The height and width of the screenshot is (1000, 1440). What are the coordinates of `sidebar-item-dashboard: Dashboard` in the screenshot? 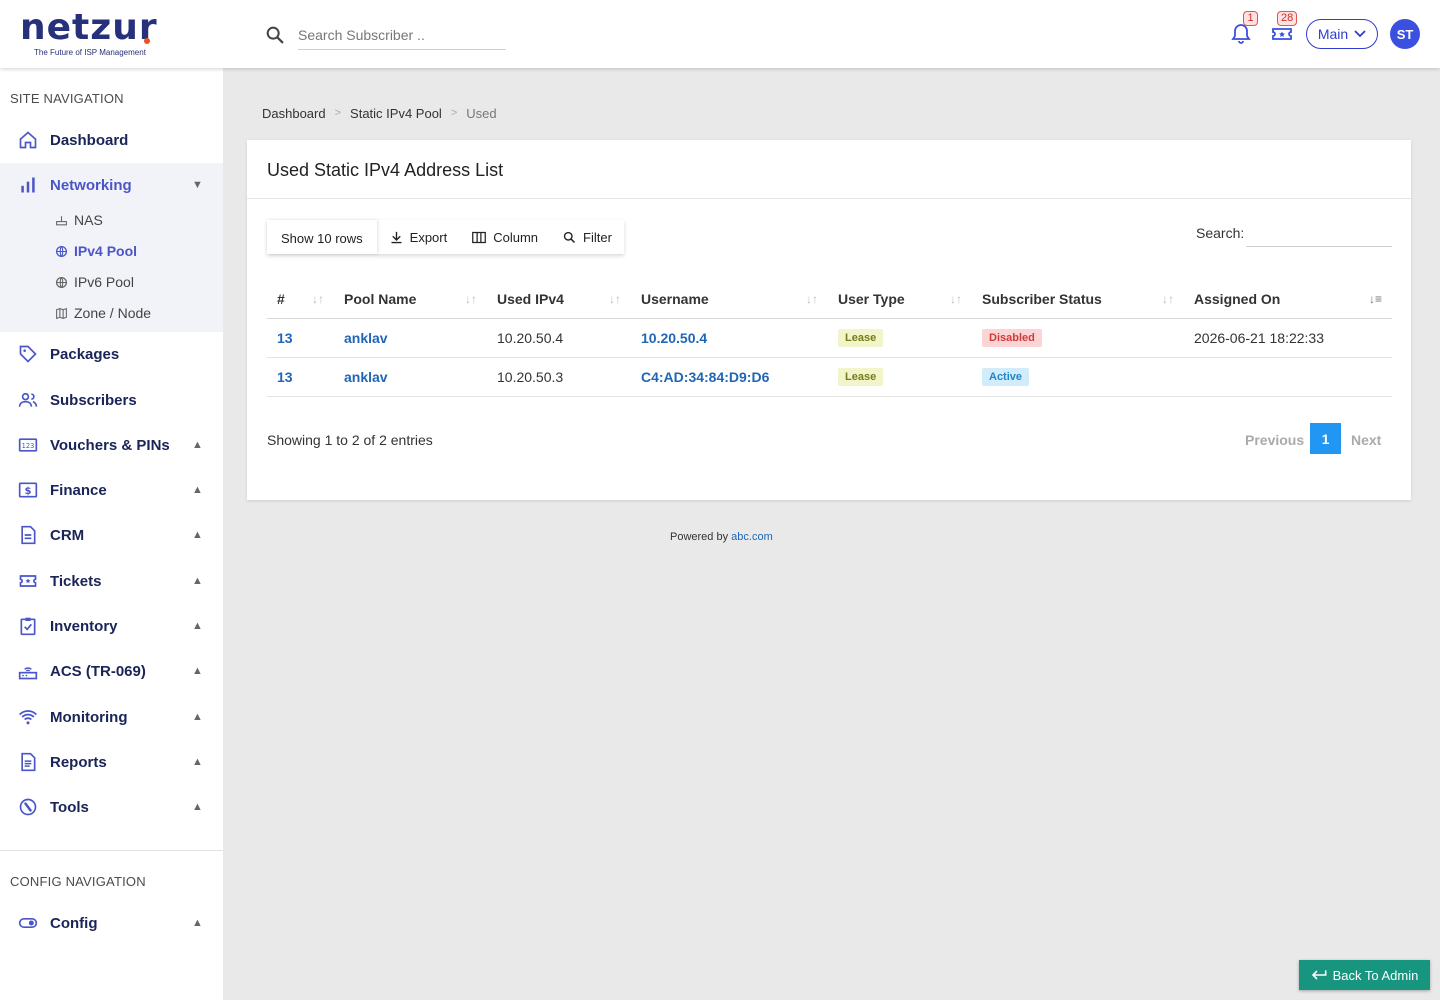 It's located at (111, 140).